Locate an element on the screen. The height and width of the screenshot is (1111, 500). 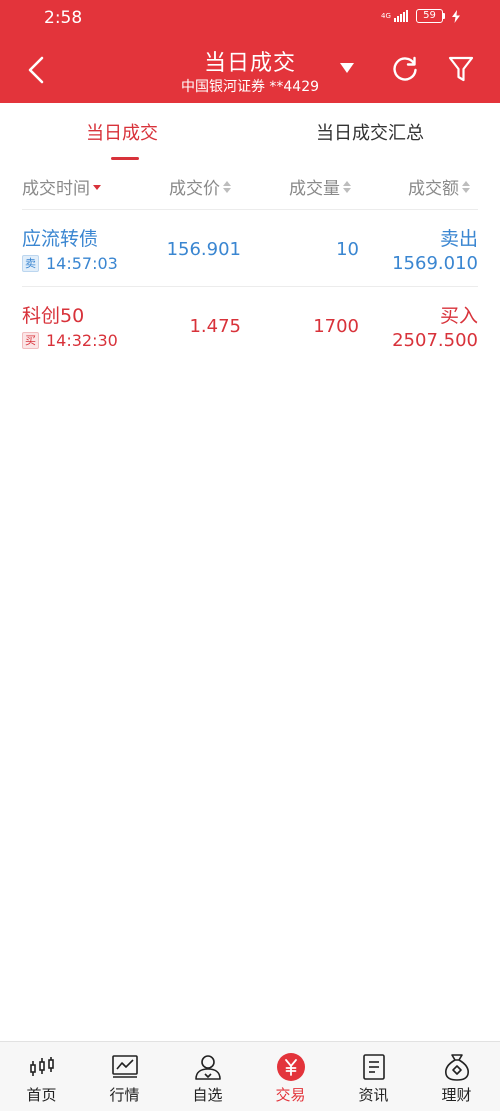
nav-market: 行情 is located at coordinates (124, 1076).